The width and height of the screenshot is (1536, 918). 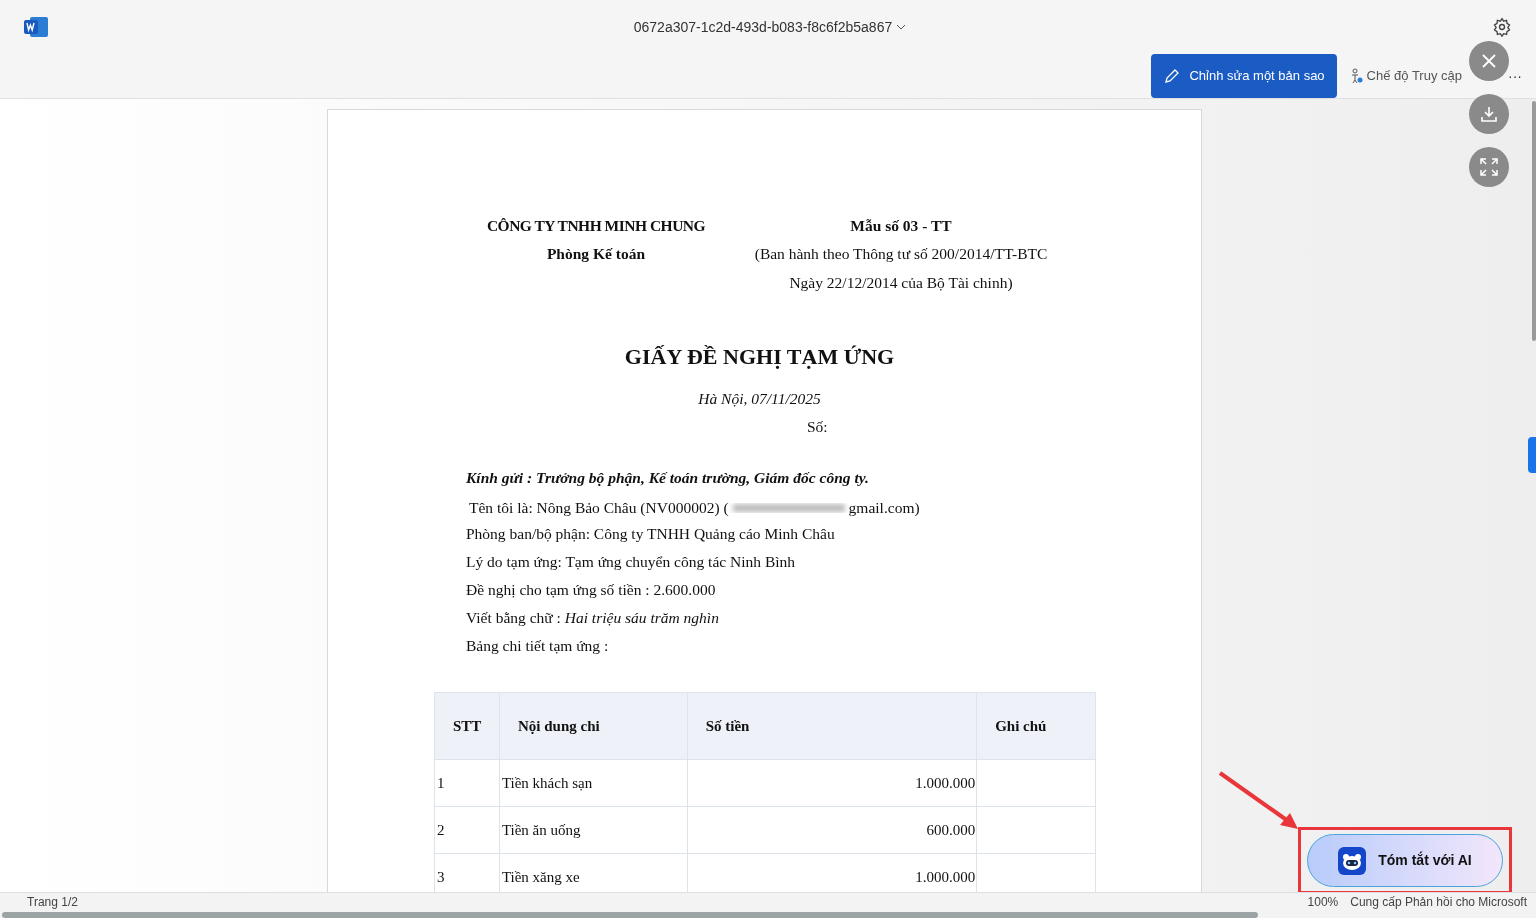 I want to click on page-indicator: Trang 1/2, so click(x=52, y=902).